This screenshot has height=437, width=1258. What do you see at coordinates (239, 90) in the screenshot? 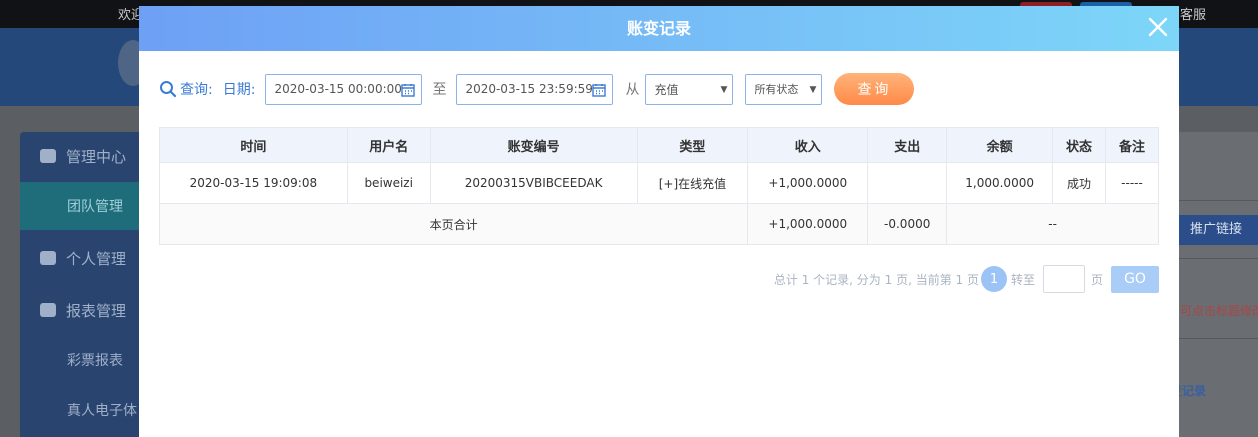
I see `date-label: 日期:` at bounding box center [239, 90].